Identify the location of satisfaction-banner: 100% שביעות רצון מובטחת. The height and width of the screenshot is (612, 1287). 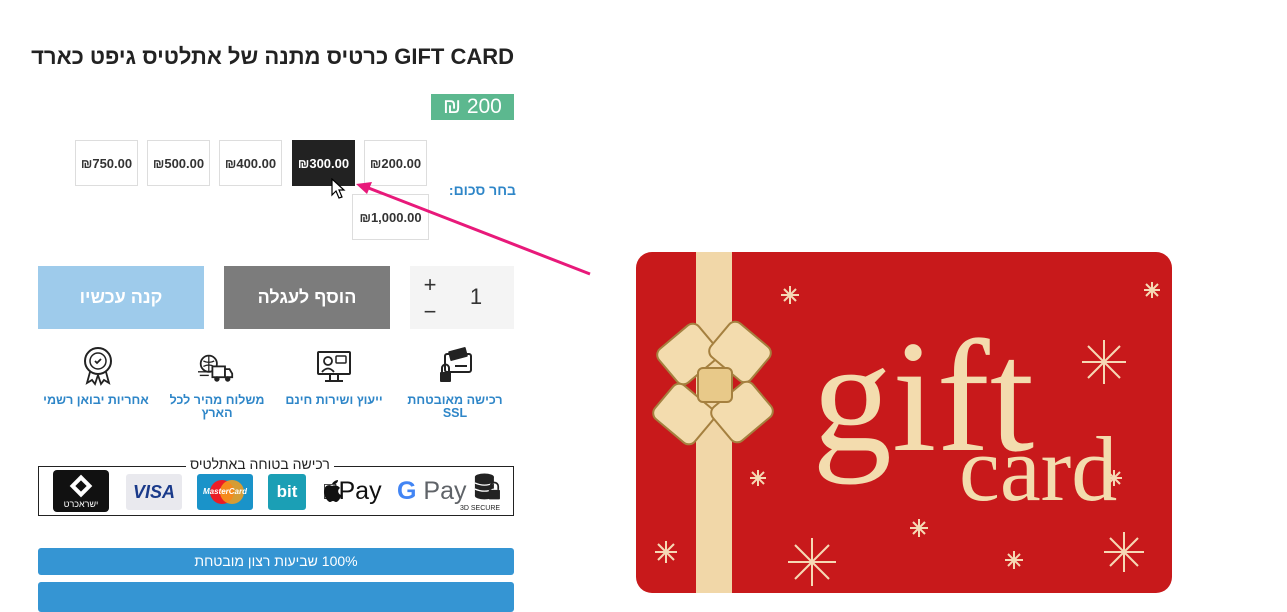
(276, 561).